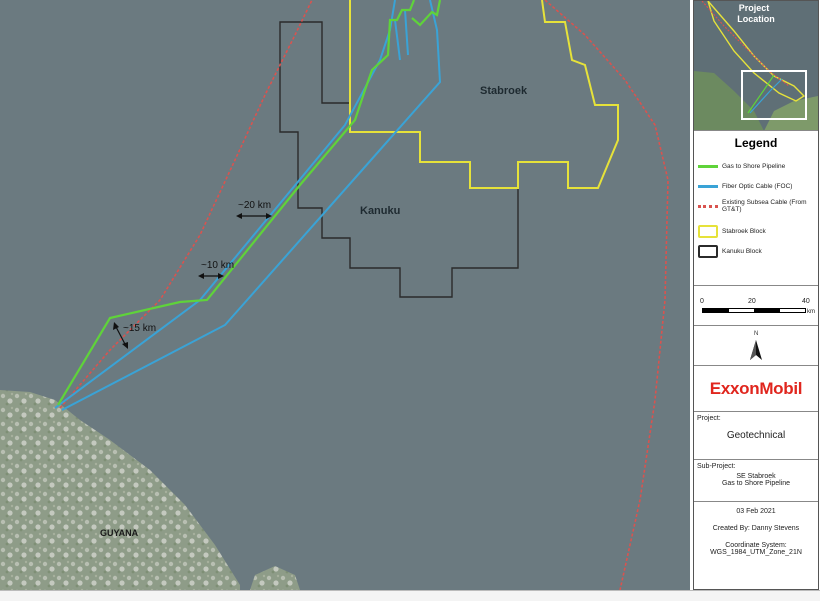 Image resolution: width=820 pixels, height=601 pixels. I want to click on map-date: 03 Feb 2021, so click(756, 511).